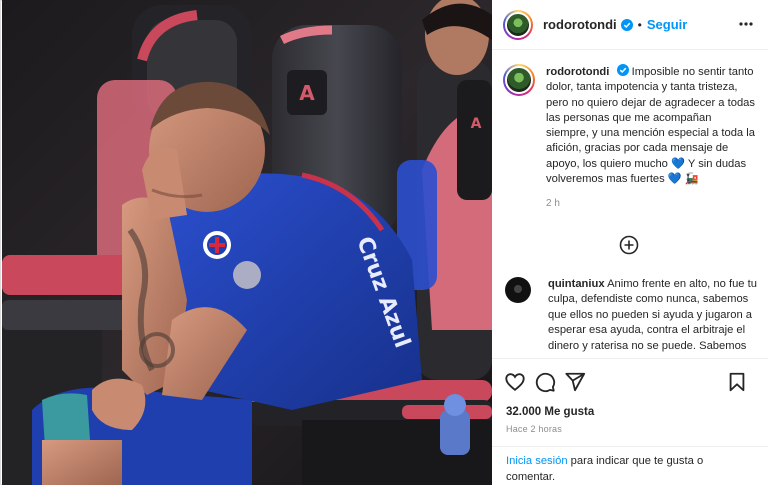 The width and height of the screenshot is (768, 485). What do you see at coordinates (667, 24) in the screenshot?
I see `follow-button: Seguir` at bounding box center [667, 24].